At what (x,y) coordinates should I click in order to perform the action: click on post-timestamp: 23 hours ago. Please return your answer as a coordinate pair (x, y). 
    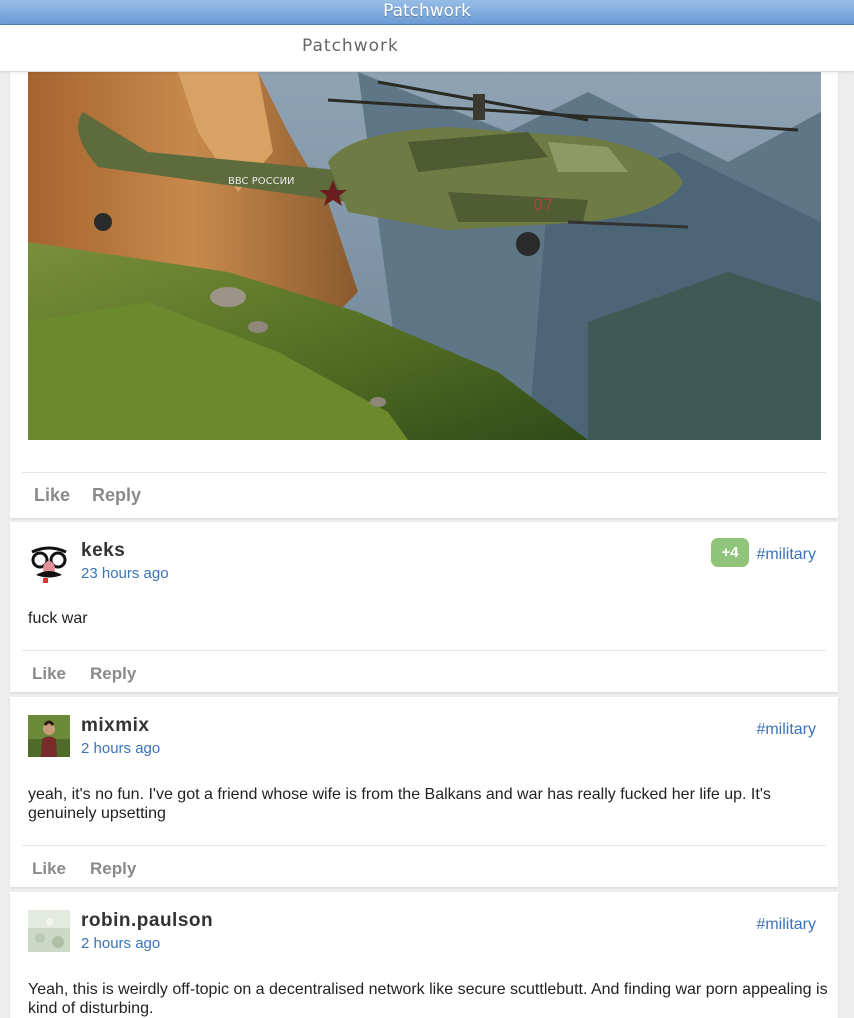
    Looking at the image, I should click on (125, 573).